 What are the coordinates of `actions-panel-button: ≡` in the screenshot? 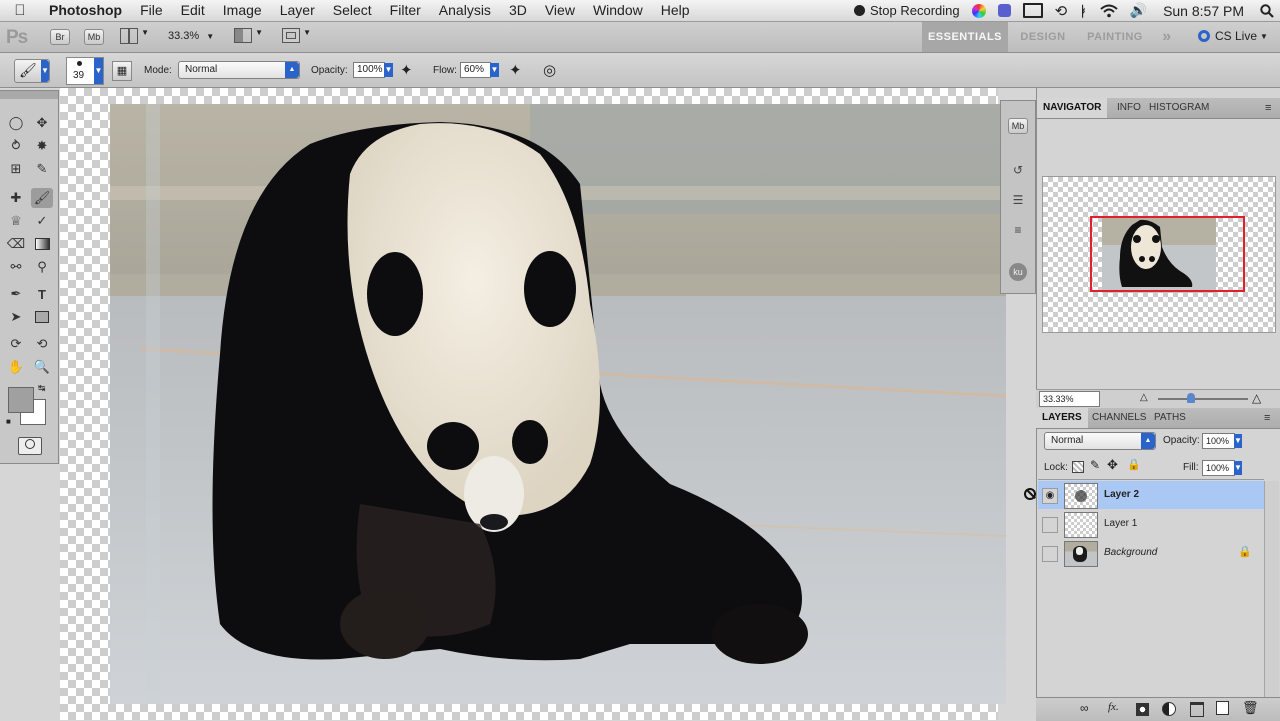 It's located at (1018, 230).